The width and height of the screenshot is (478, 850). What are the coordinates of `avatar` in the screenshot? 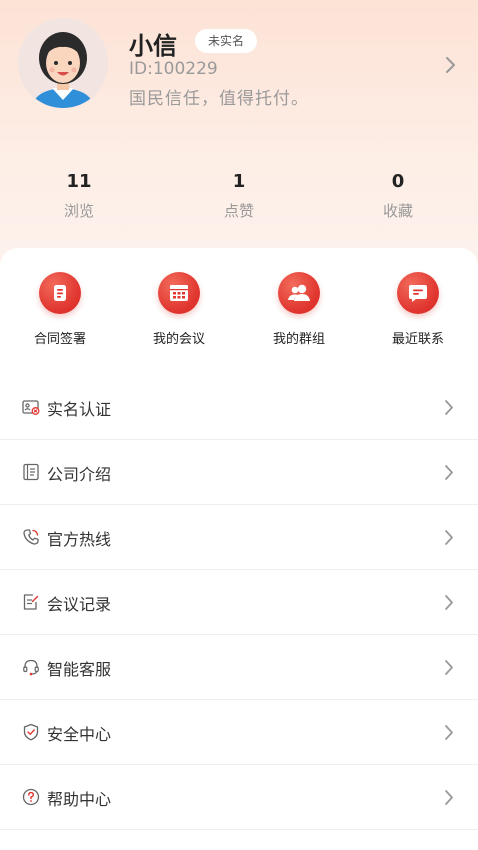 It's located at (63, 63).